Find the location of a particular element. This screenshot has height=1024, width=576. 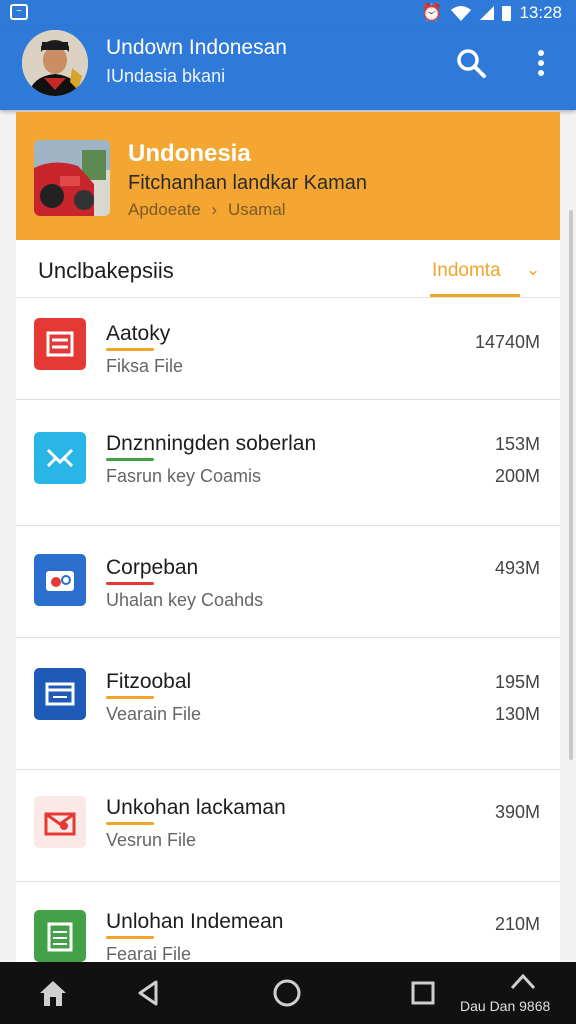

banner-thumbnail is located at coordinates (72, 178).